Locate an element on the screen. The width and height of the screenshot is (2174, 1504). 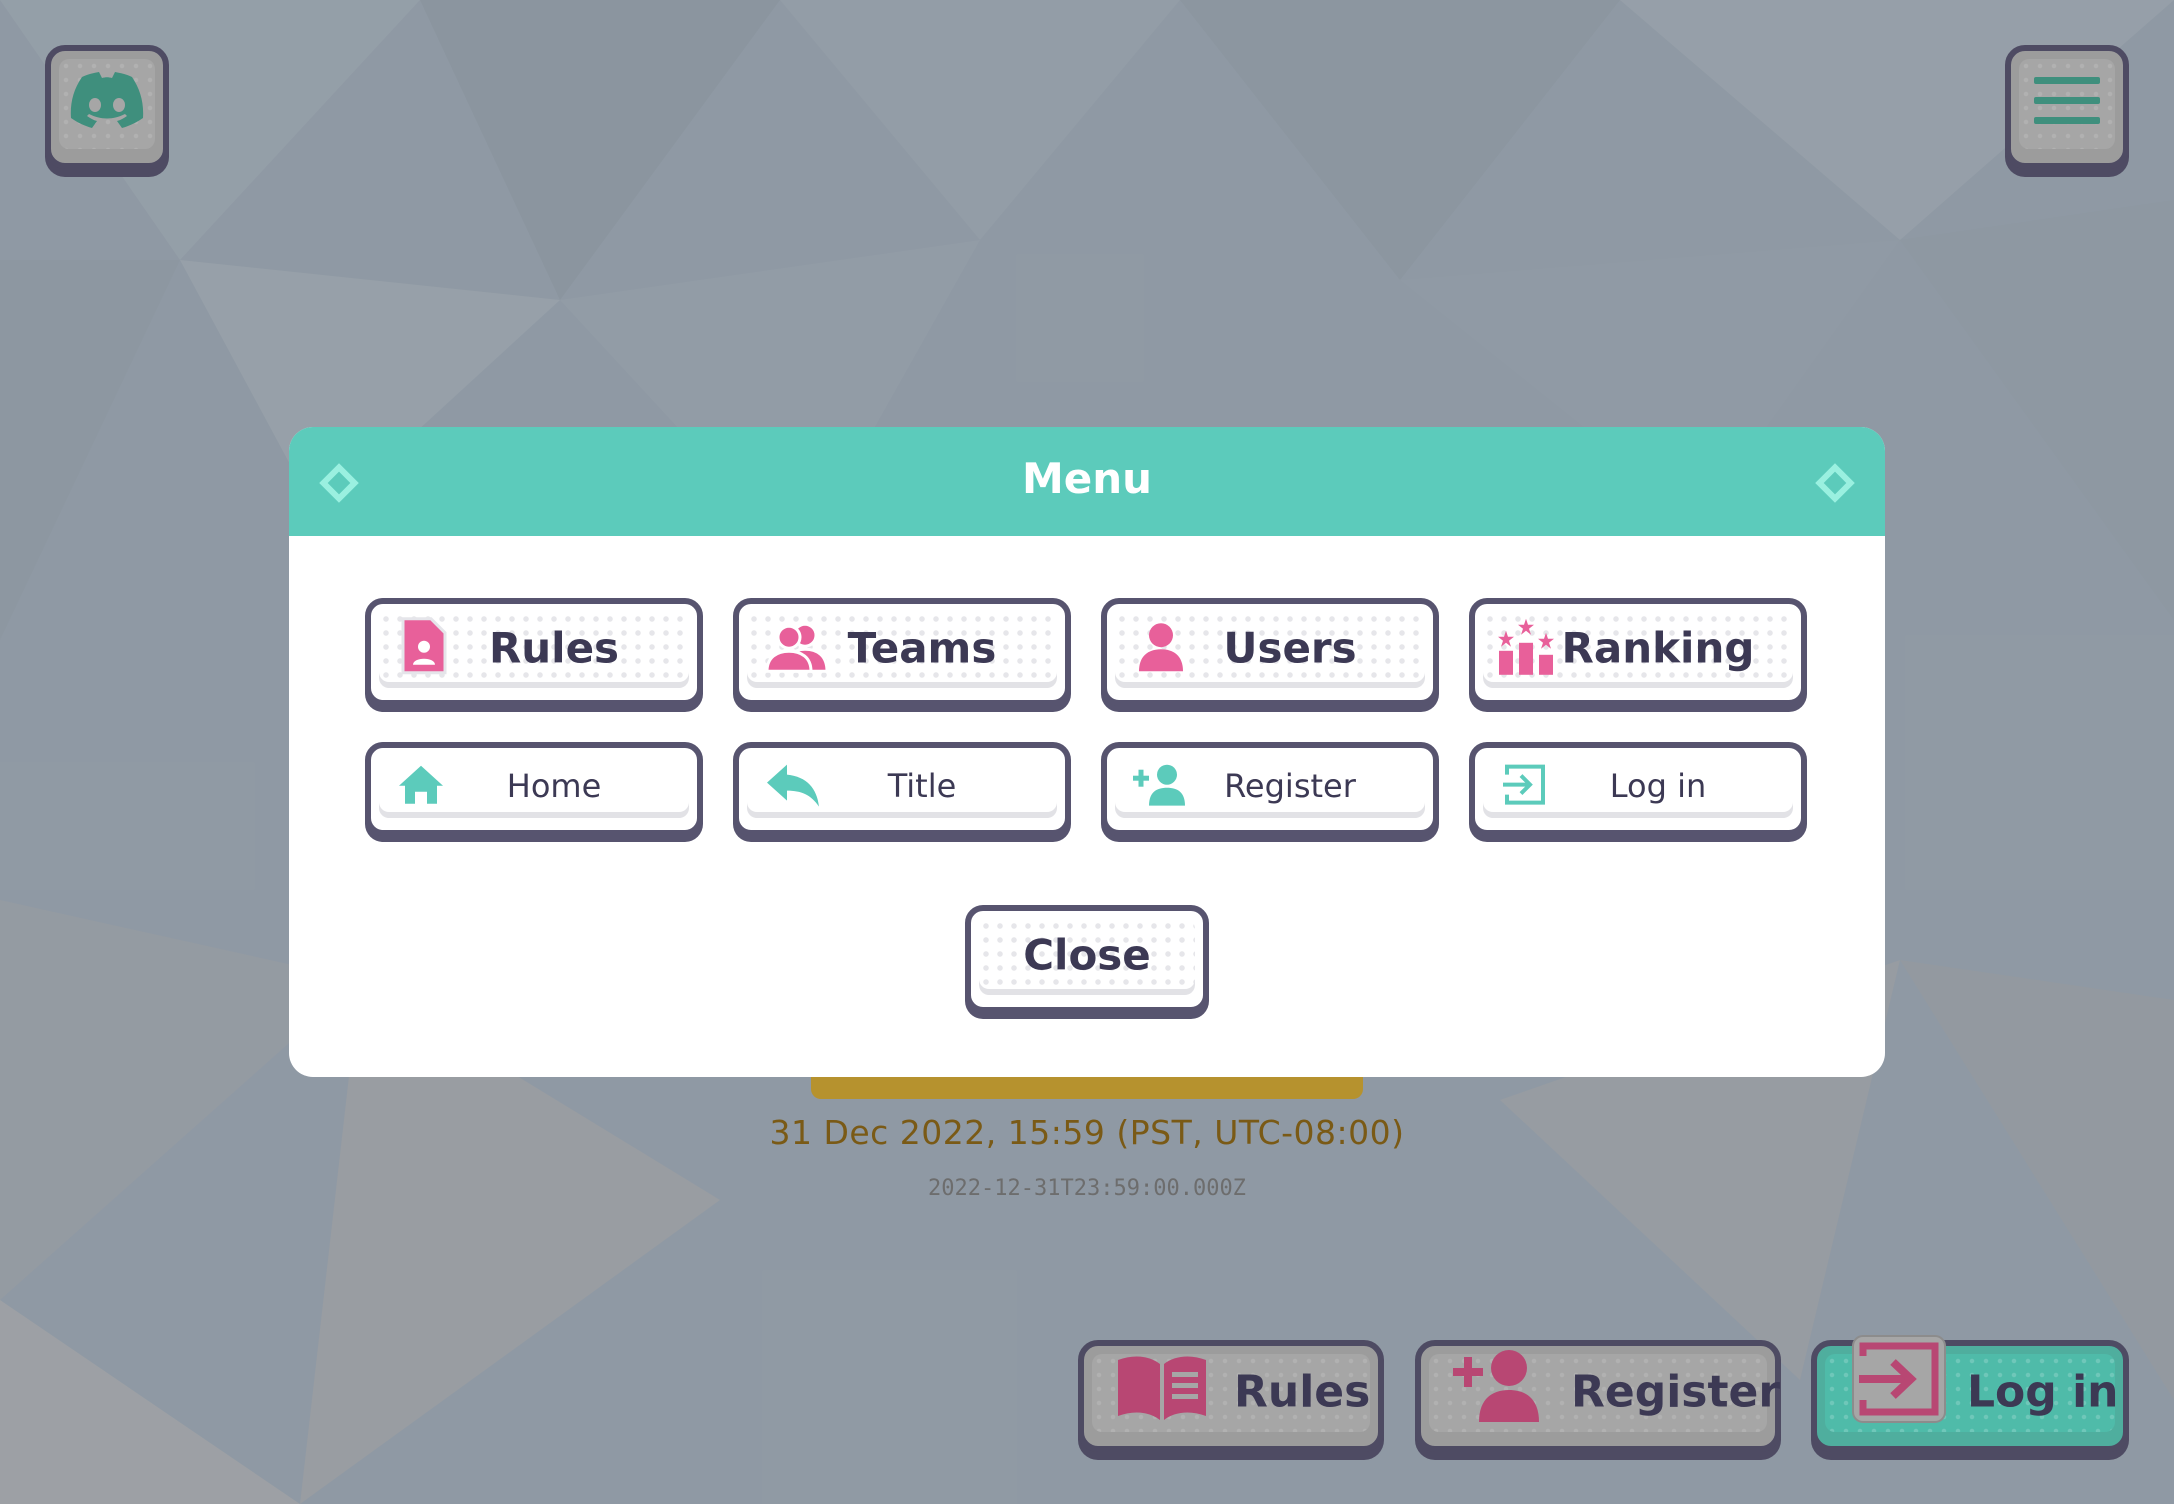
add-user-icon is located at coordinates (1499, 1388).